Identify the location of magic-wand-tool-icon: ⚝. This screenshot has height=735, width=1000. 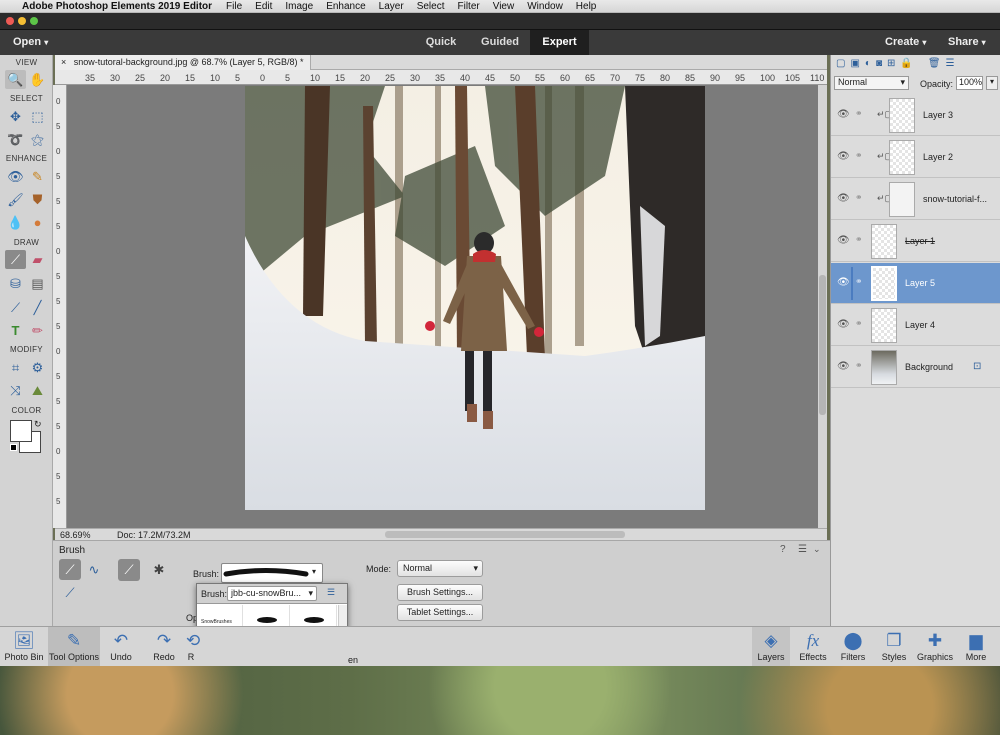
(37, 139).